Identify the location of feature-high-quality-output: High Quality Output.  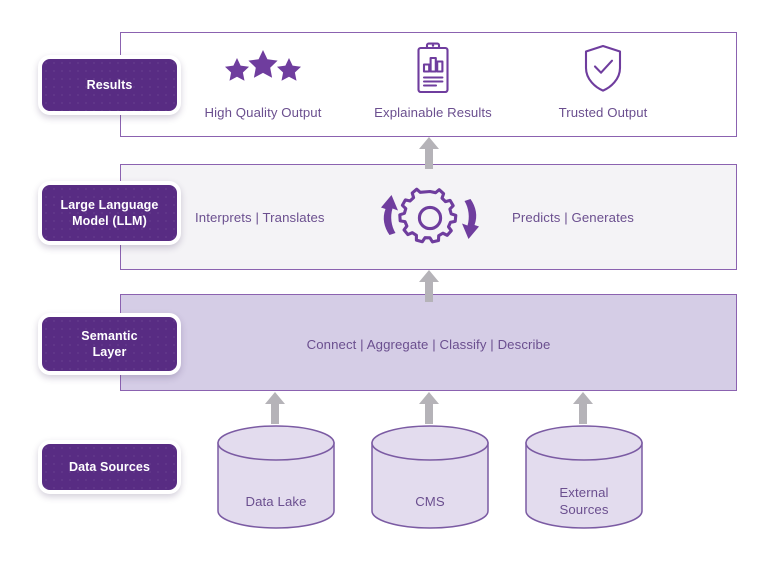
(263, 80).